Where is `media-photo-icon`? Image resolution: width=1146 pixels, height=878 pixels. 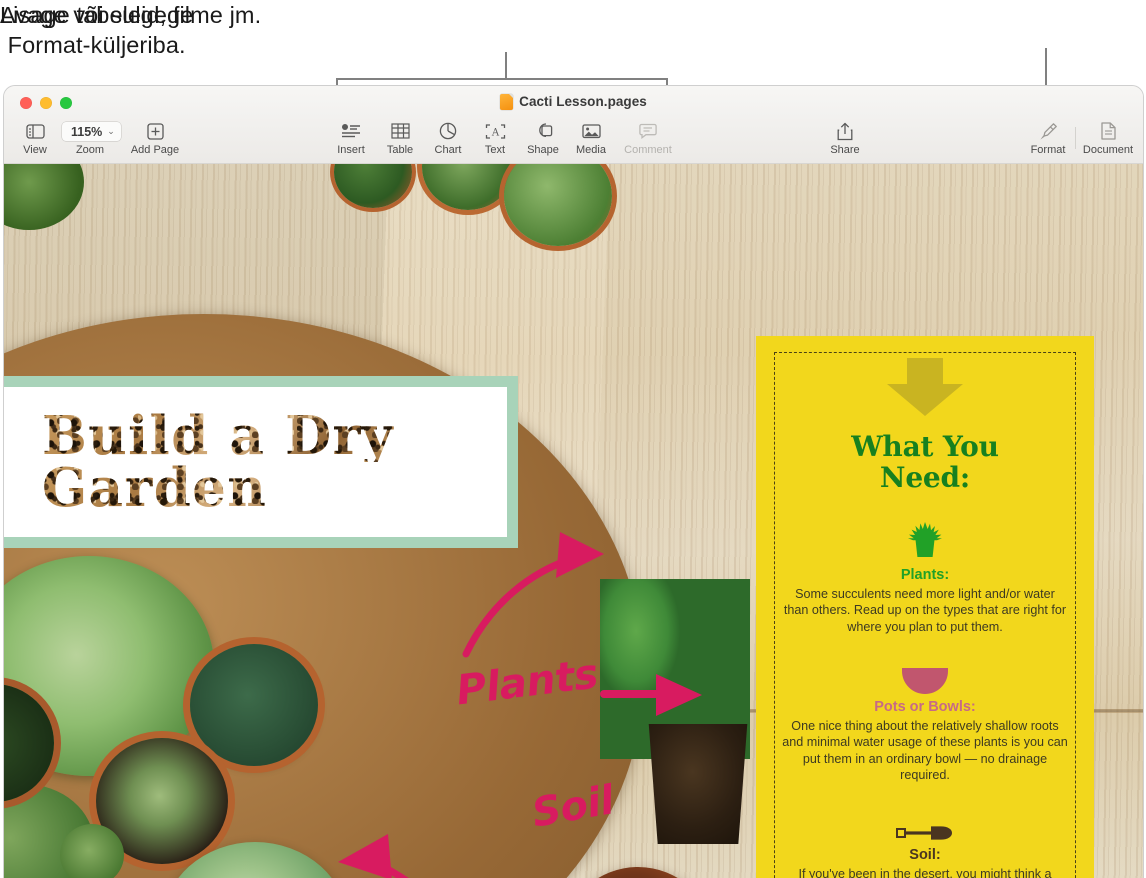 media-photo-icon is located at coordinates (591, 131).